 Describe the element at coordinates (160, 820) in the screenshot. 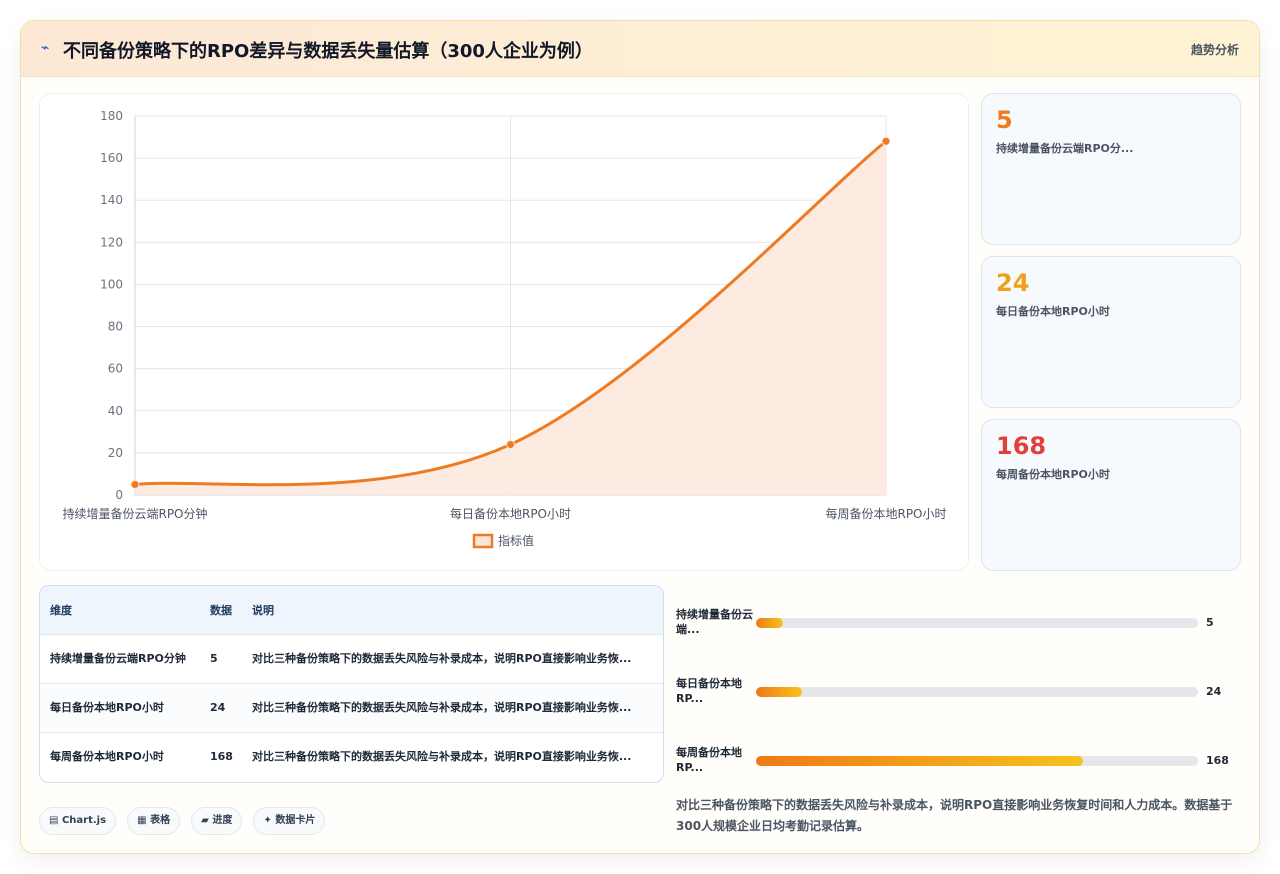

I see `chip-label: 表格` at that location.